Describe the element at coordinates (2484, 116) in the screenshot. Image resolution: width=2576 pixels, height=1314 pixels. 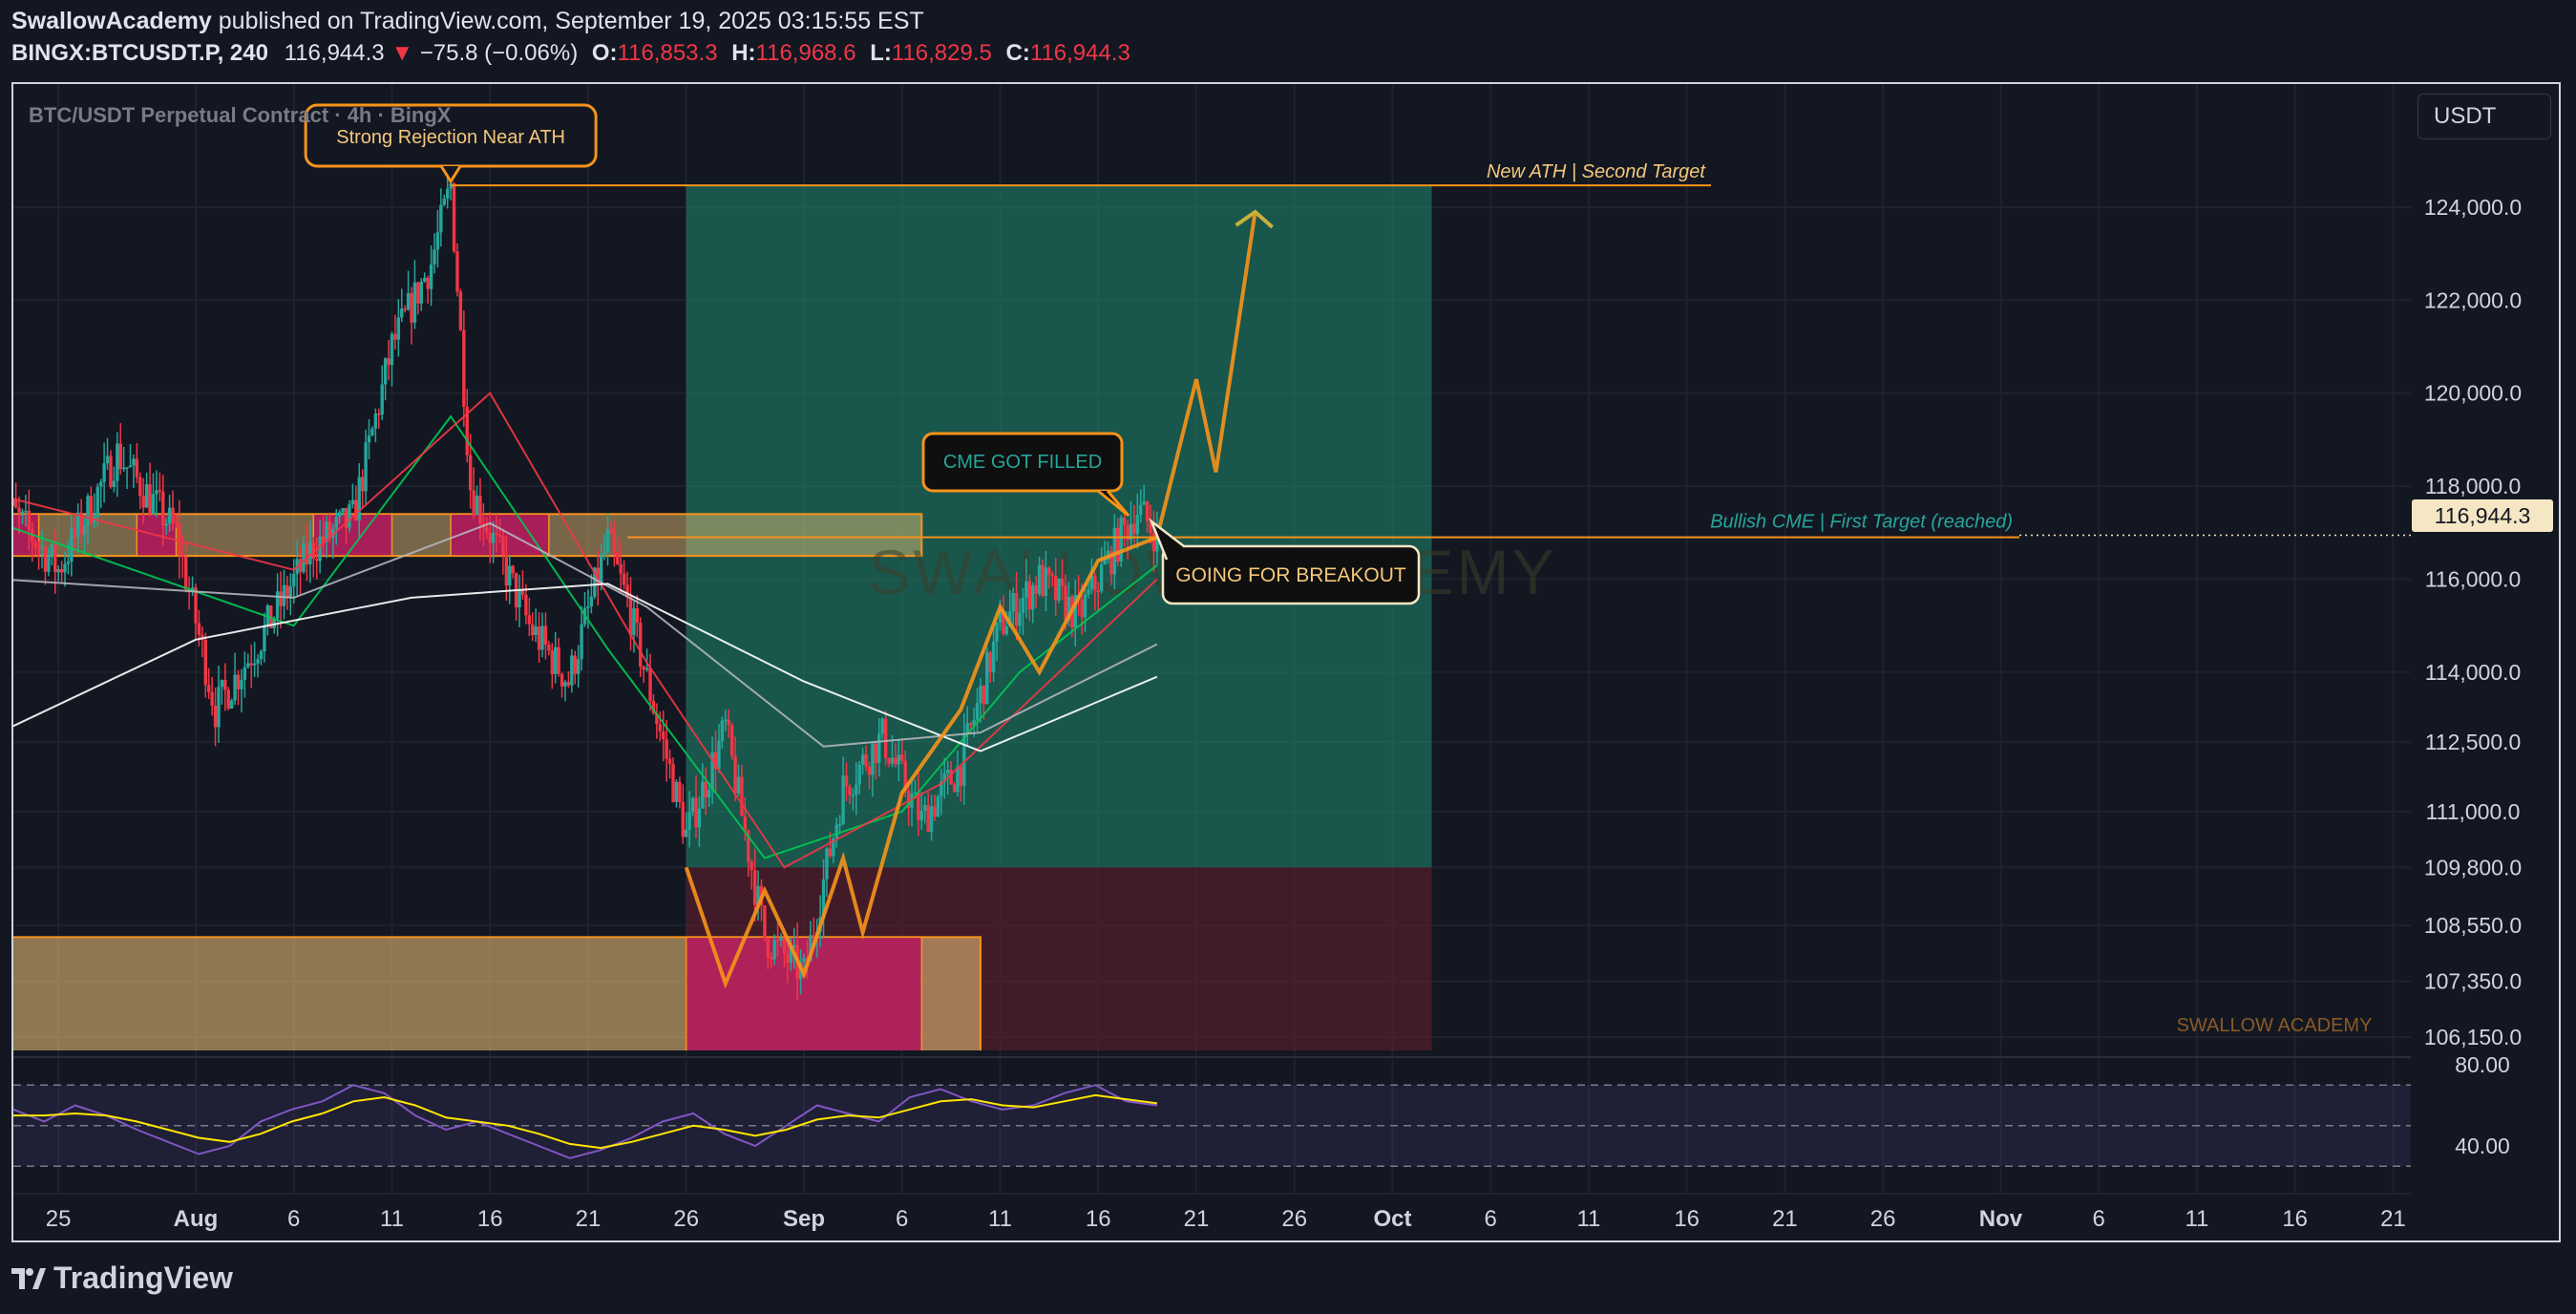
I see `currency-button: USDT` at that location.